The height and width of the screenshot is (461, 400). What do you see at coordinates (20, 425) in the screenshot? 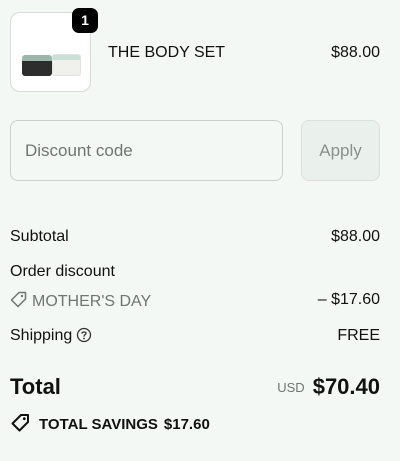
I see `savings-tag-icon` at bounding box center [20, 425].